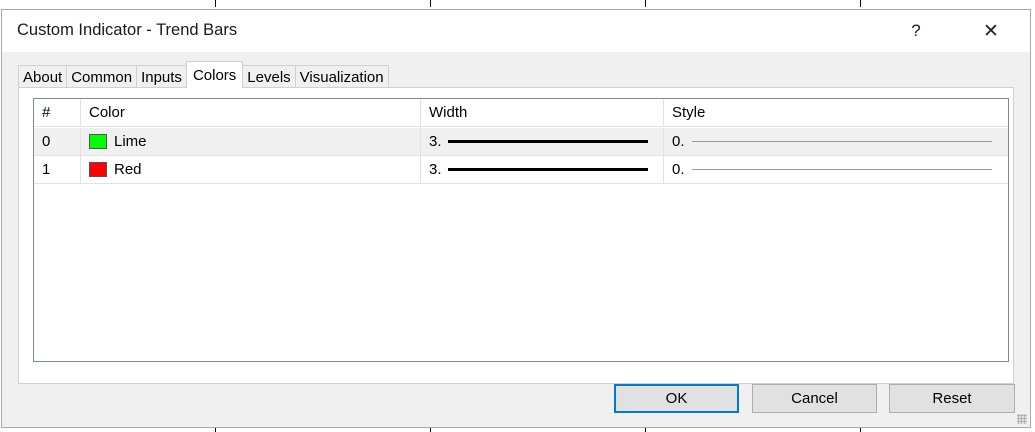 The height and width of the screenshot is (432, 1035). What do you see at coordinates (1022, 419) in the screenshot?
I see `resize-grip-icon` at bounding box center [1022, 419].